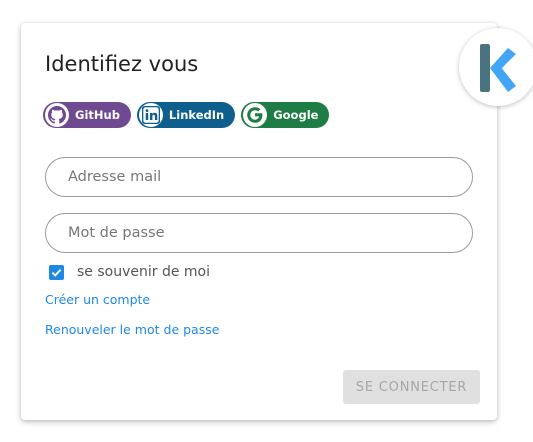  What do you see at coordinates (97, 299) in the screenshot?
I see `create-account-link: Créer un compte` at bounding box center [97, 299].